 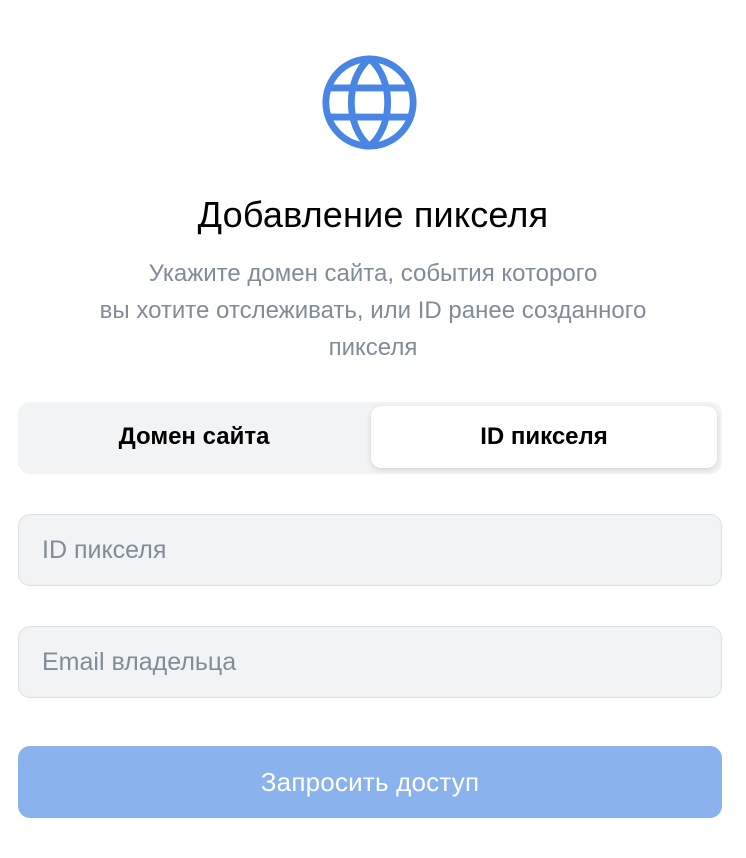 What do you see at coordinates (370, 782) in the screenshot?
I see `request-access-button: Запросить доступ` at bounding box center [370, 782].